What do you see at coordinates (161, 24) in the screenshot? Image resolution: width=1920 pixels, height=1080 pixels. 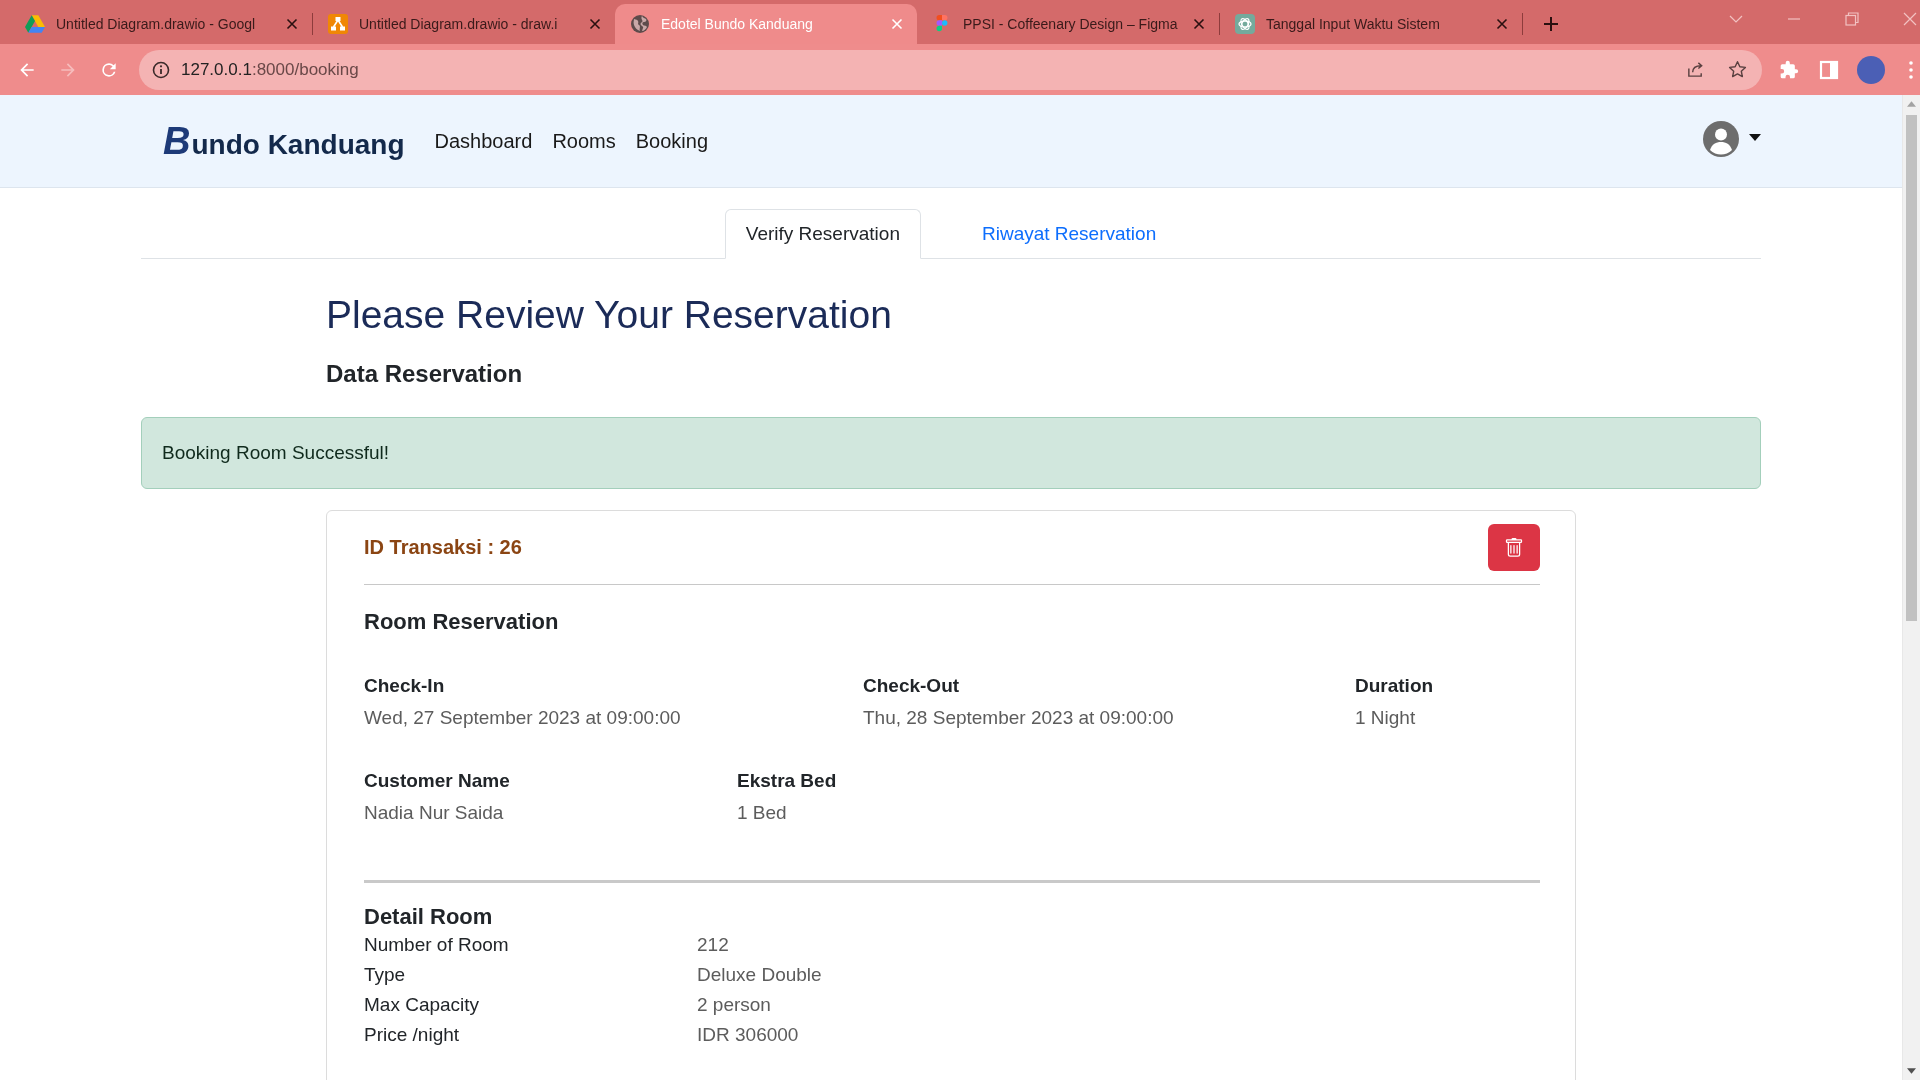 I see `browser-tab: Untitled Diagram.drawio - Googl` at bounding box center [161, 24].